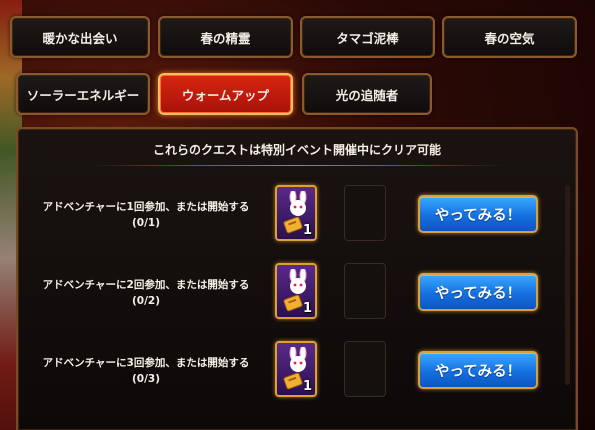 This screenshot has height=430, width=595. I want to click on quest-description-text: アドベンチャーに3回参加、または開始する, so click(146, 363).